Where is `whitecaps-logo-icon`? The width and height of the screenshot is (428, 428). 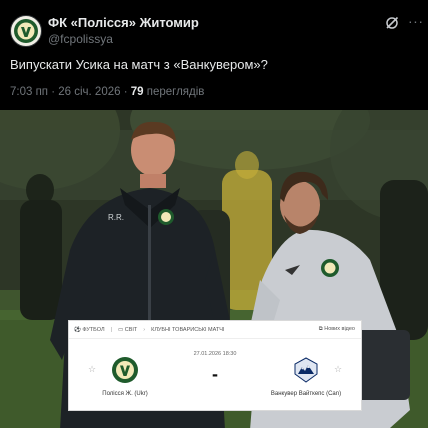
whitecaps-logo-icon is located at coordinates (306, 370).